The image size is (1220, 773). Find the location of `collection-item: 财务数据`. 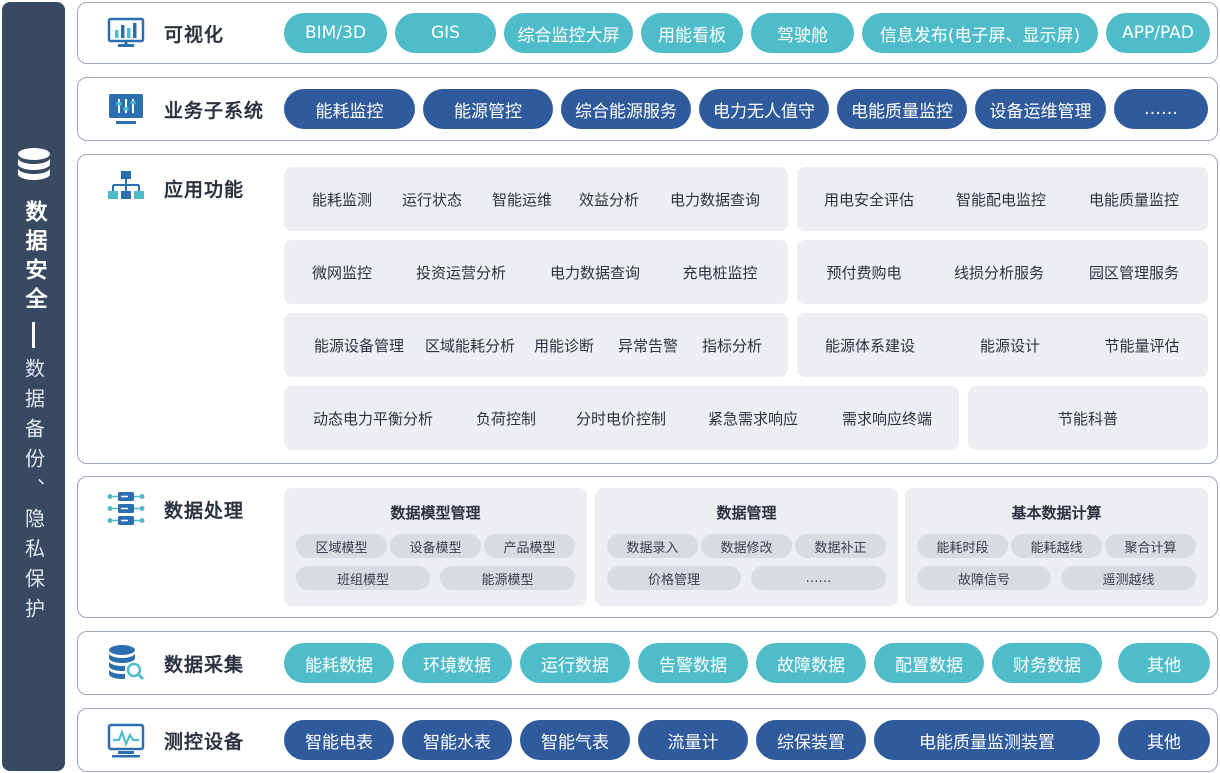

collection-item: 财务数据 is located at coordinates (1047, 663).